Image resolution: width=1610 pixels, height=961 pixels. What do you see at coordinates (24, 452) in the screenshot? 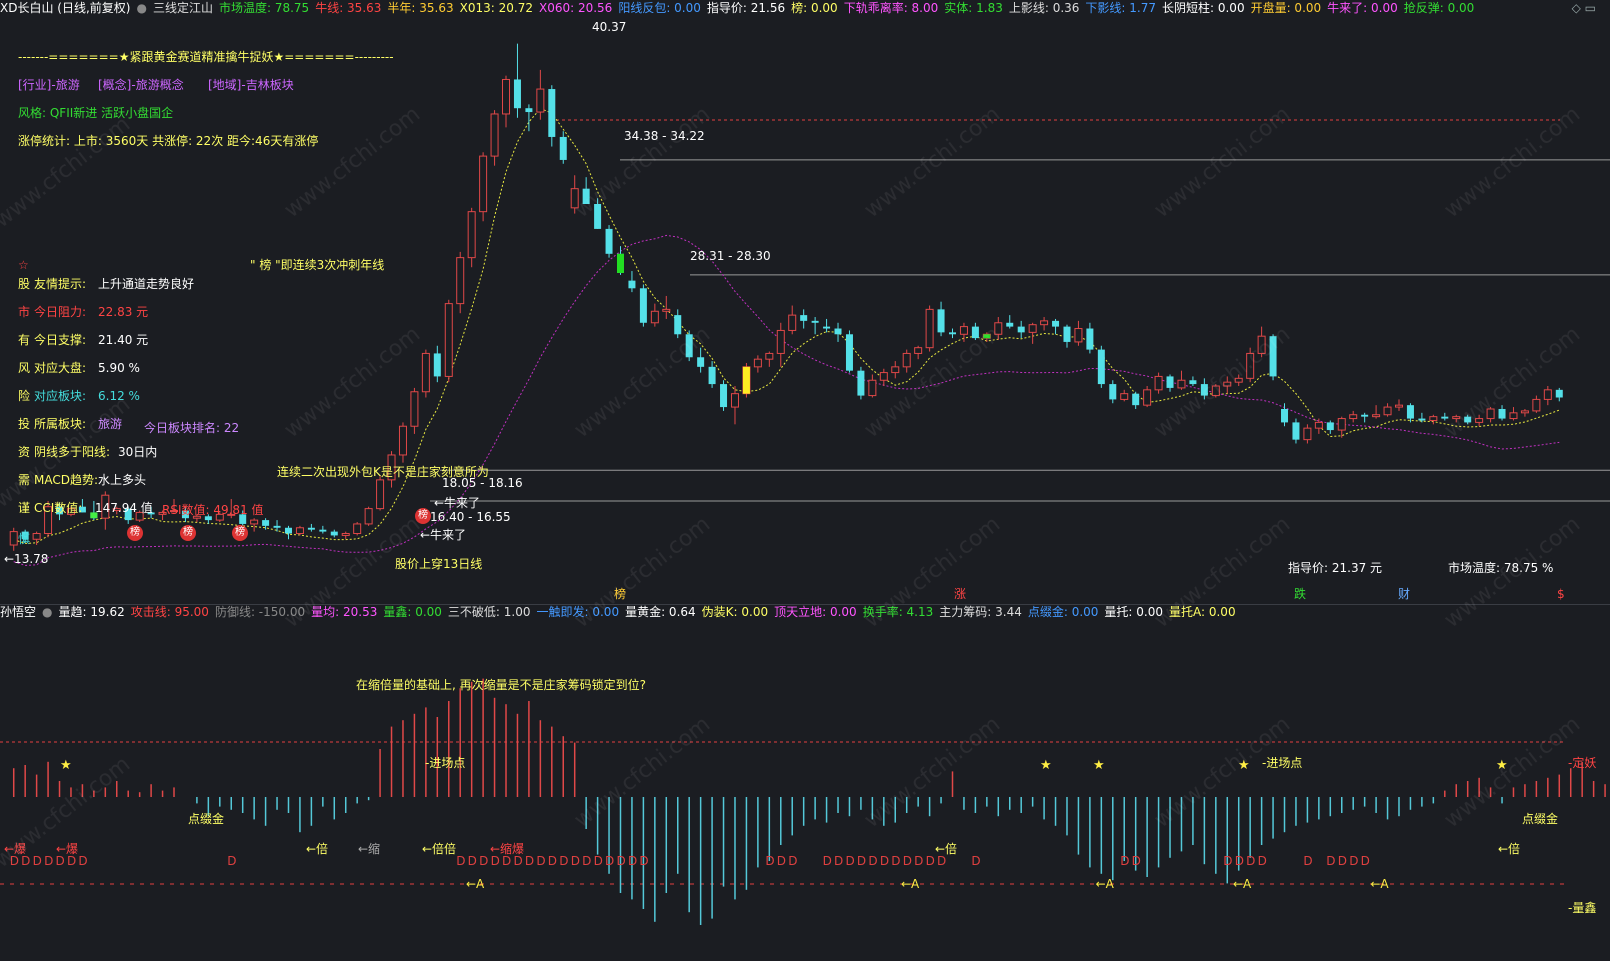
I see `side-char: 资` at bounding box center [24, 452].